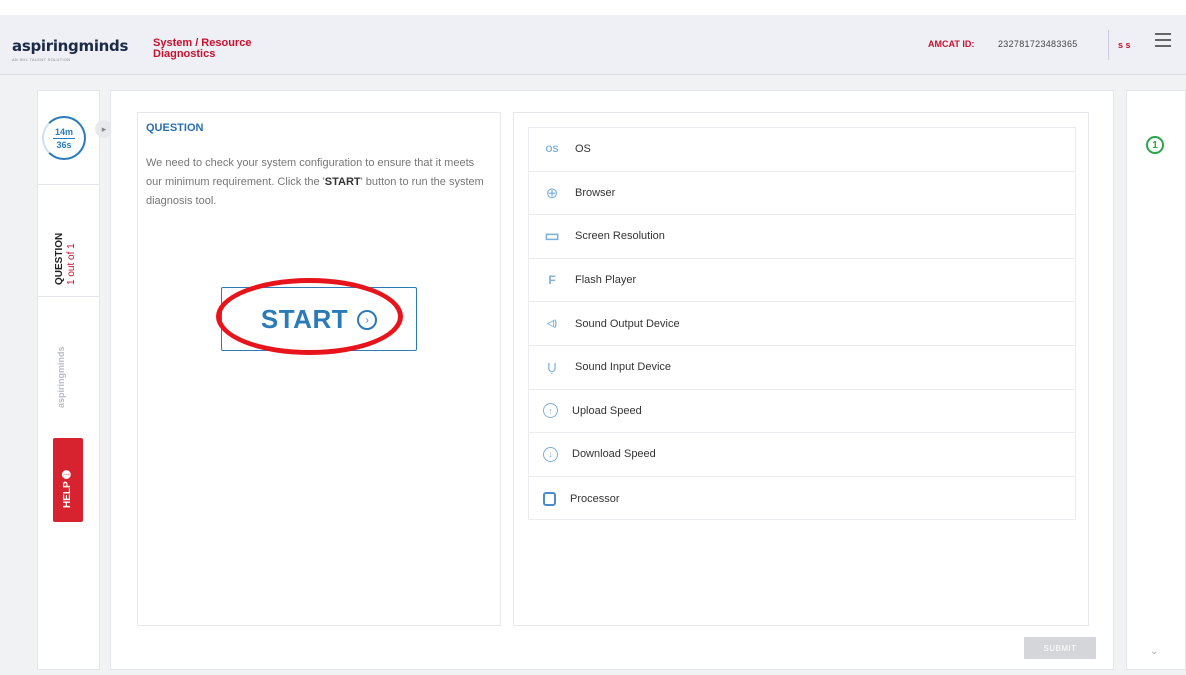 This screenshot has height=675, width=1186. I want to click on question-progress-count: 1 out of 1, so click(71, 264).